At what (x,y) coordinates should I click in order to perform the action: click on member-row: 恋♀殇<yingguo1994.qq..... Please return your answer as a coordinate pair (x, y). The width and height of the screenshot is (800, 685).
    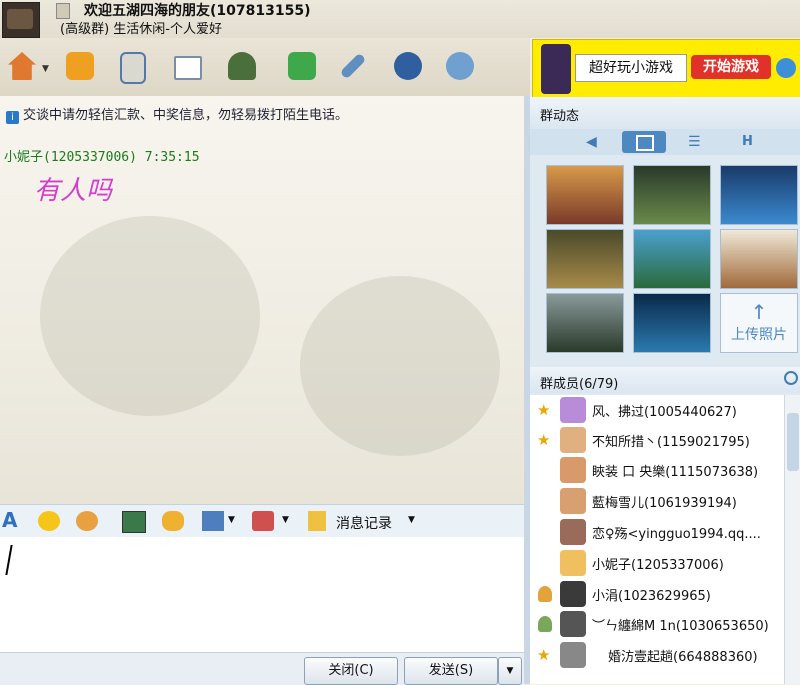
    Looking at the image, I should click on (657, 532).